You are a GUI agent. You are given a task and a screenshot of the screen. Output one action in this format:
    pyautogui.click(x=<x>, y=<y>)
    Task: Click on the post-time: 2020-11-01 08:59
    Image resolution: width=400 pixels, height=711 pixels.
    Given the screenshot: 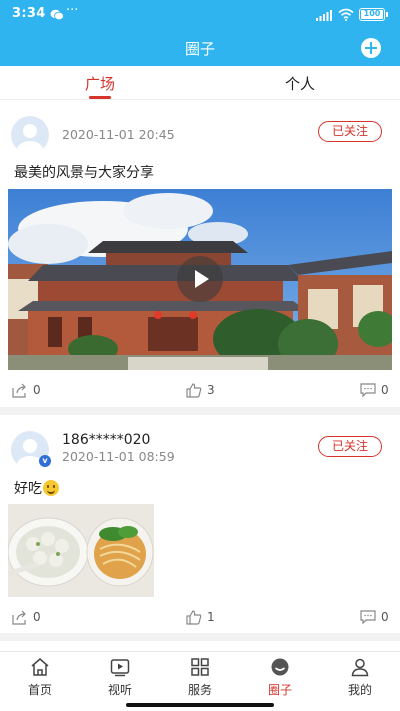 What is the action you would take?
    pyautogui.click(x=118, y=456)
    